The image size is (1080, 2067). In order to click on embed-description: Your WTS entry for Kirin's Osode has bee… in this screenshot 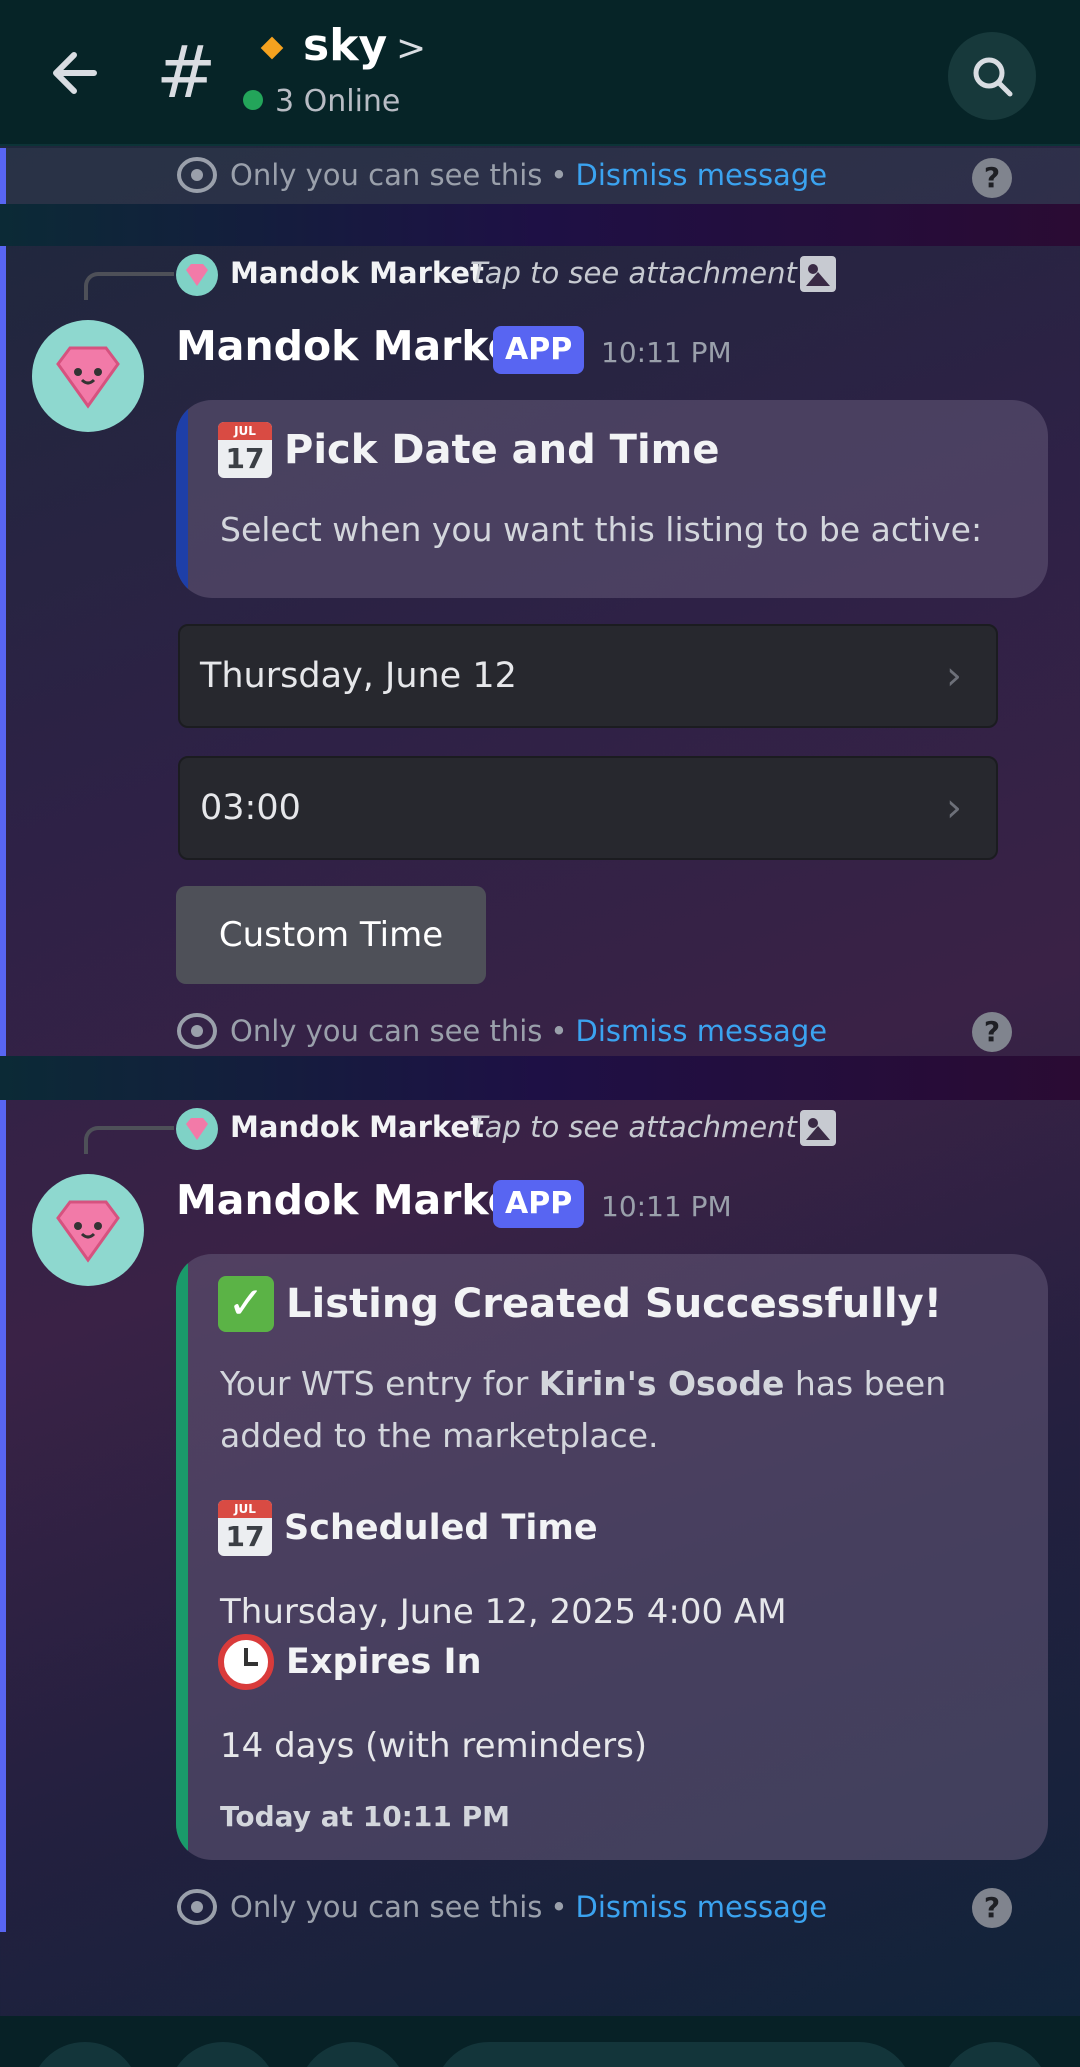, I will do `click(583, 1410)`.